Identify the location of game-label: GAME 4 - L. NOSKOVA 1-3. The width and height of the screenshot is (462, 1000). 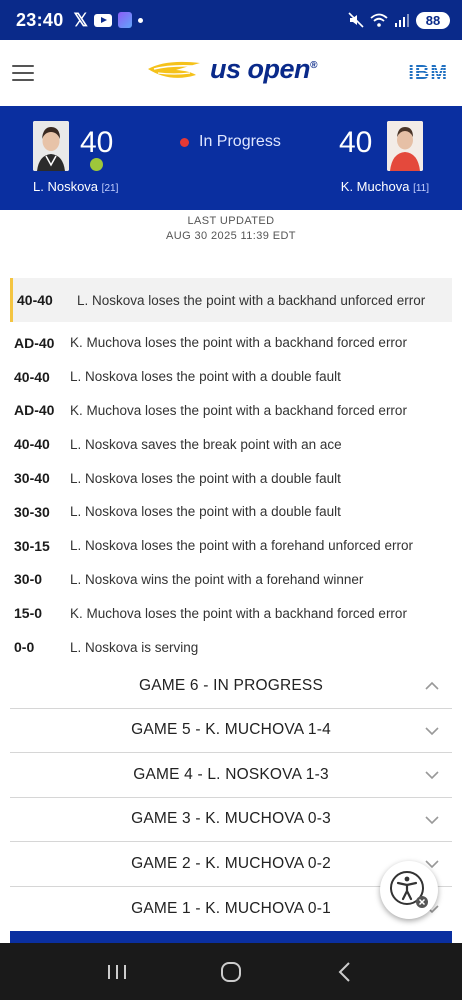
(231, 774).